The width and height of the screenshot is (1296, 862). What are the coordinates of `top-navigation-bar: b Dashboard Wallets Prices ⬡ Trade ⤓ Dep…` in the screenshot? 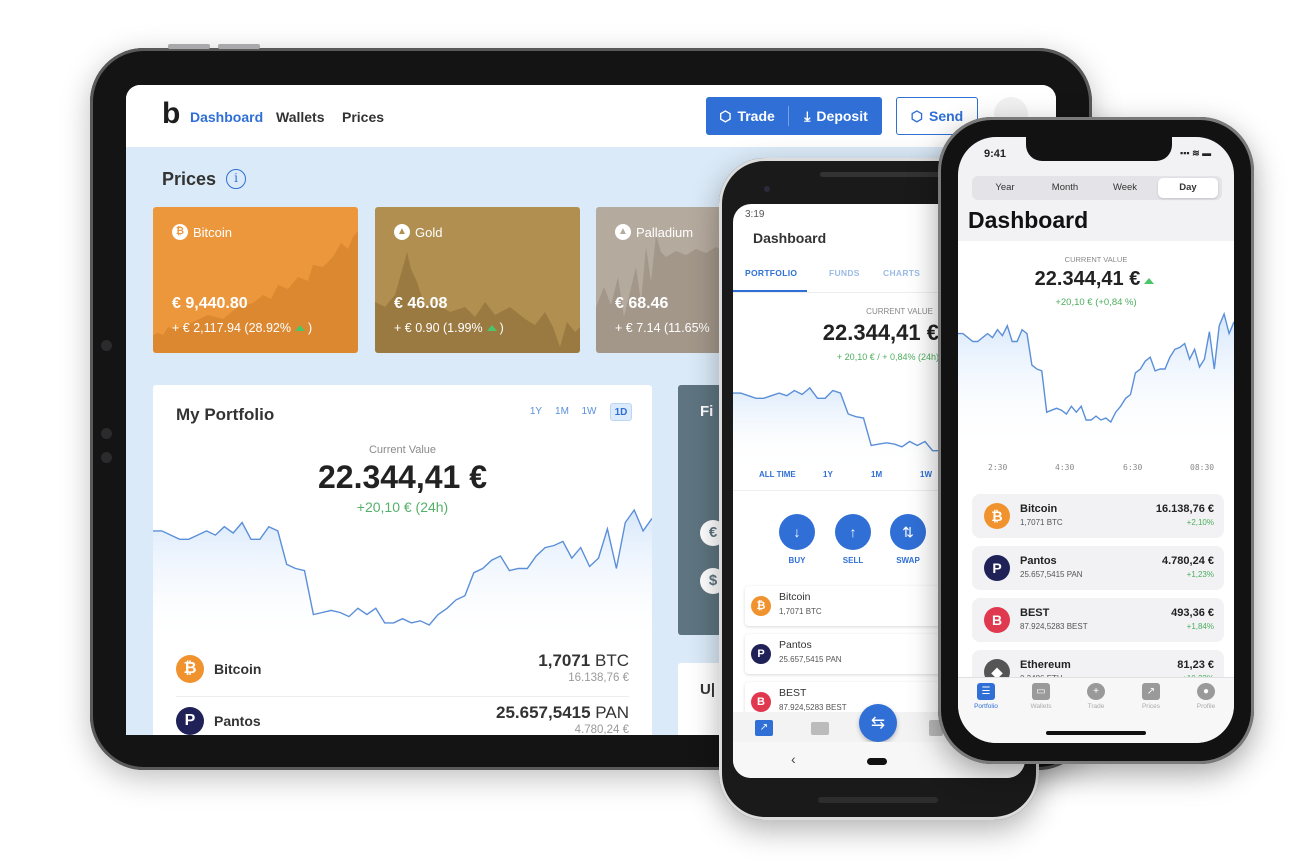 It's located at (591, 116).